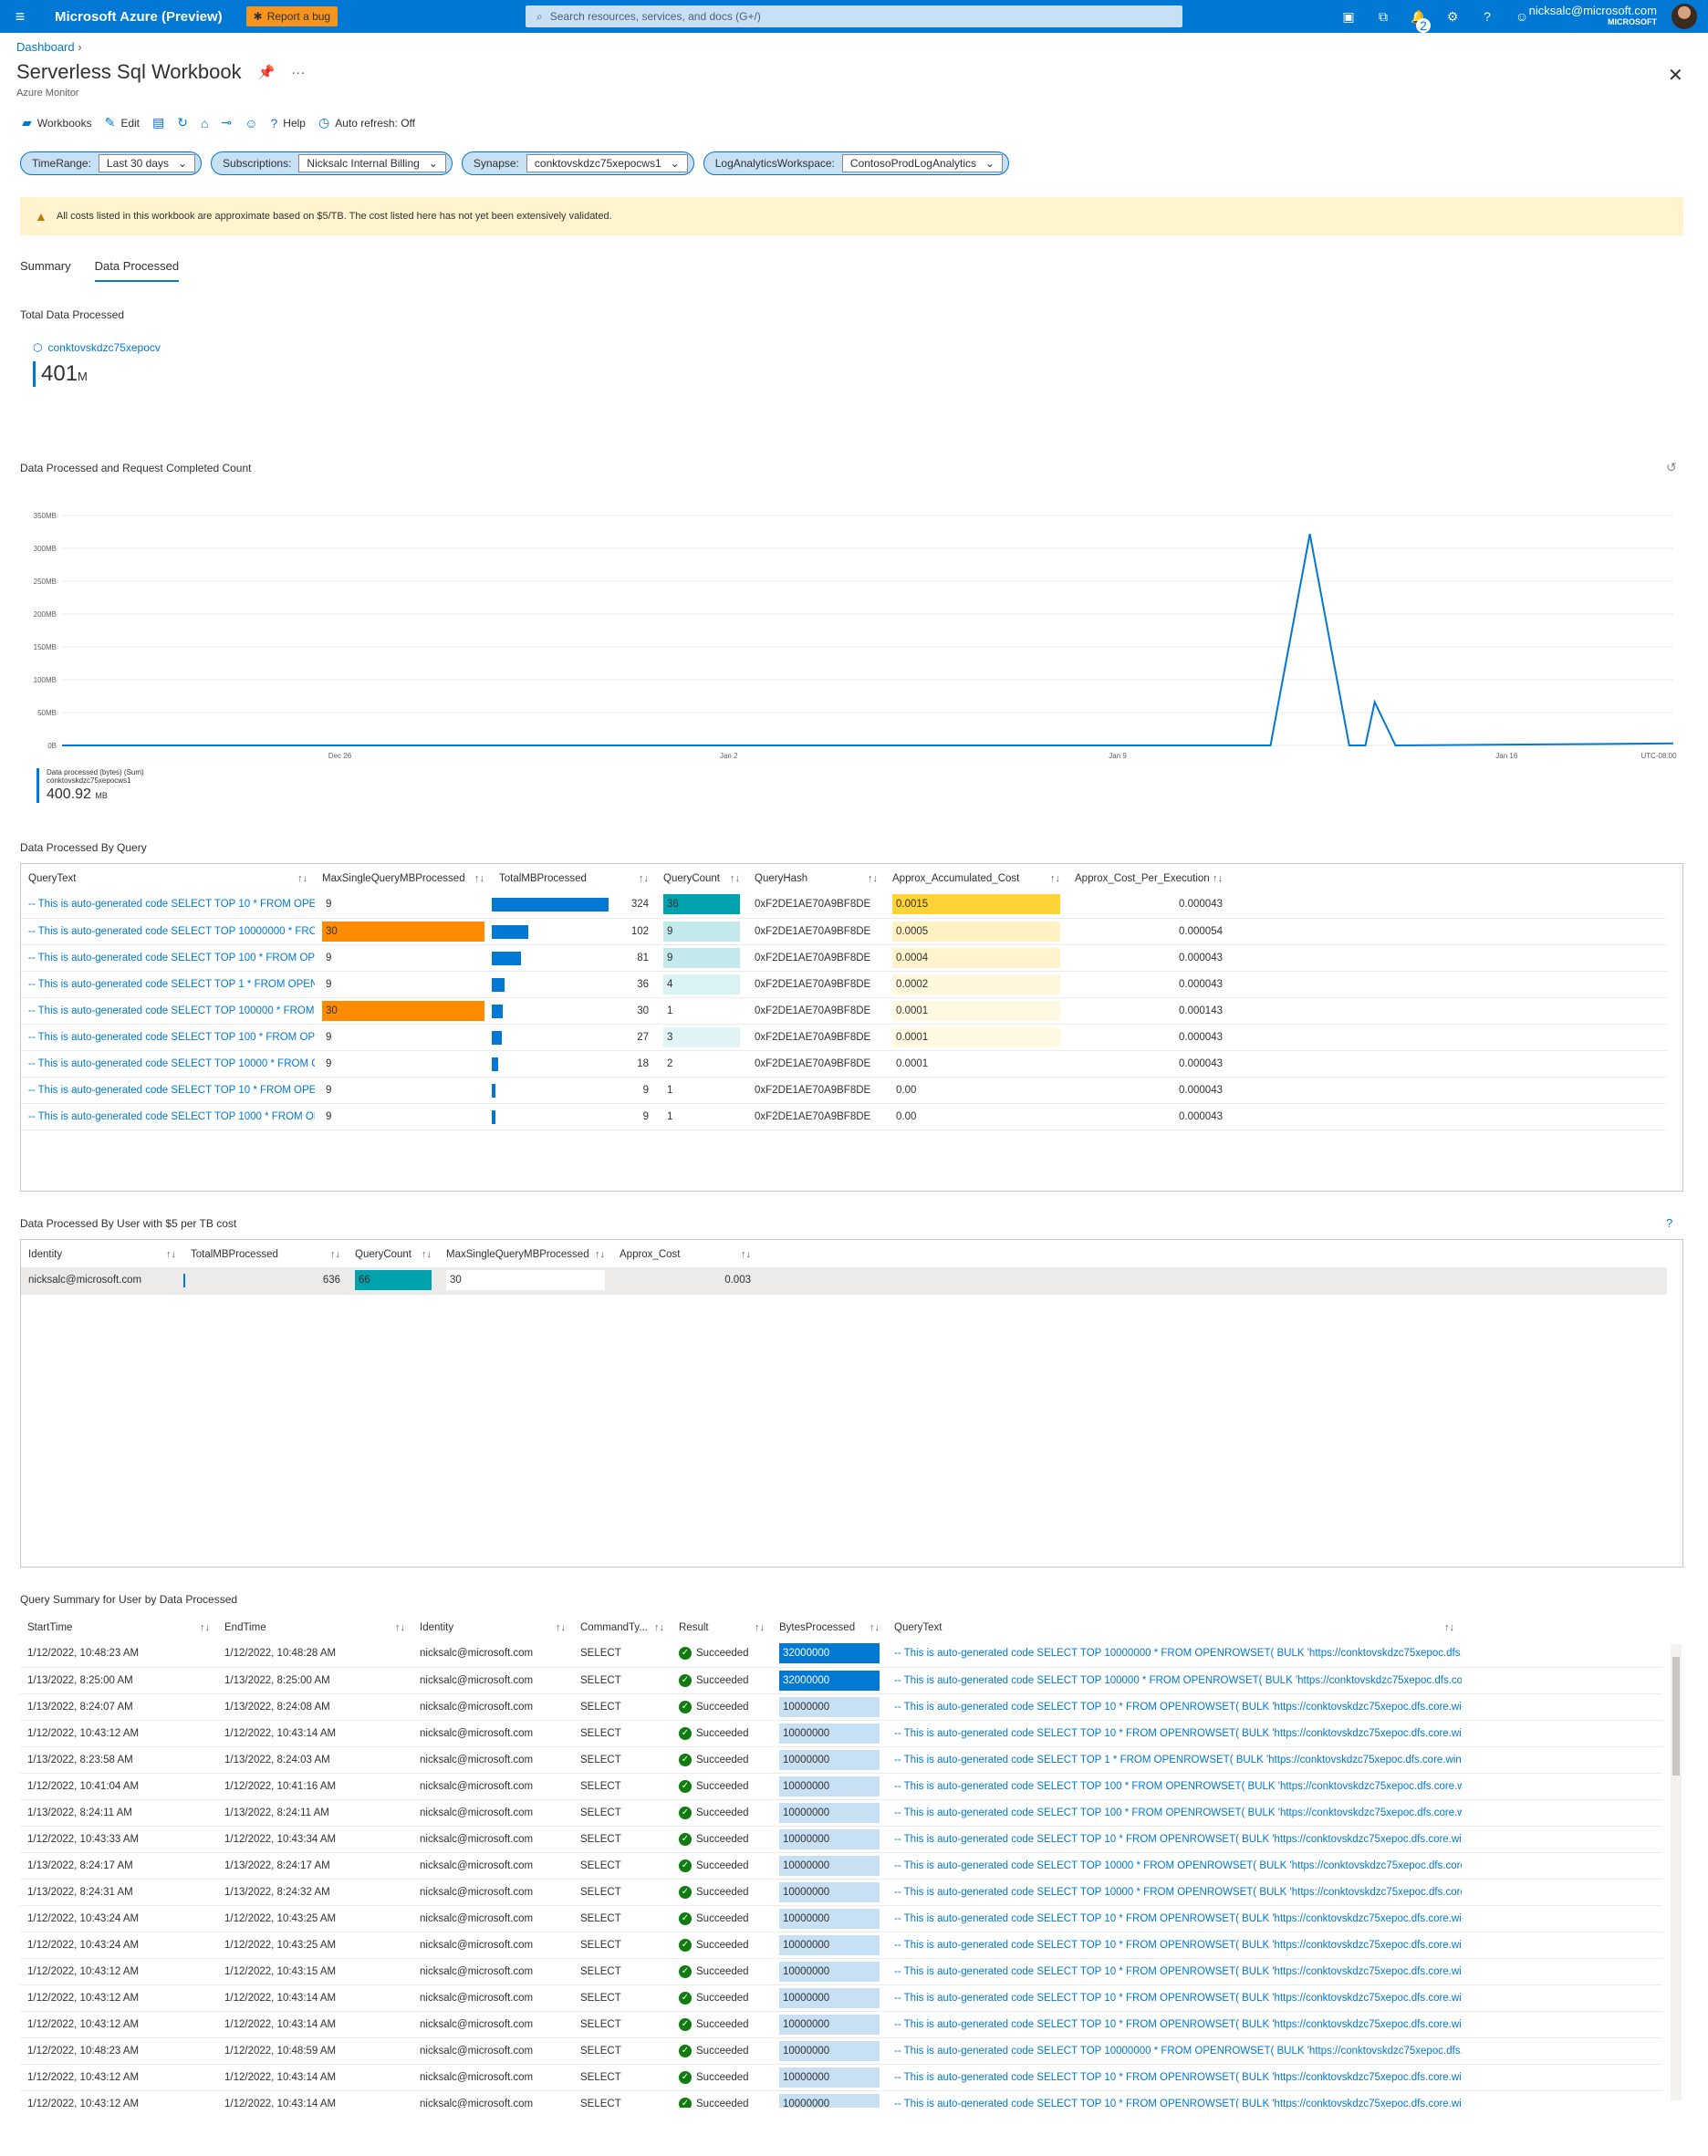 The image size is (1708, 2156). Describe the element at coordinates (102, 1254) in the screenshot. I see `column-header-0: Identity ↑↓` at that location.